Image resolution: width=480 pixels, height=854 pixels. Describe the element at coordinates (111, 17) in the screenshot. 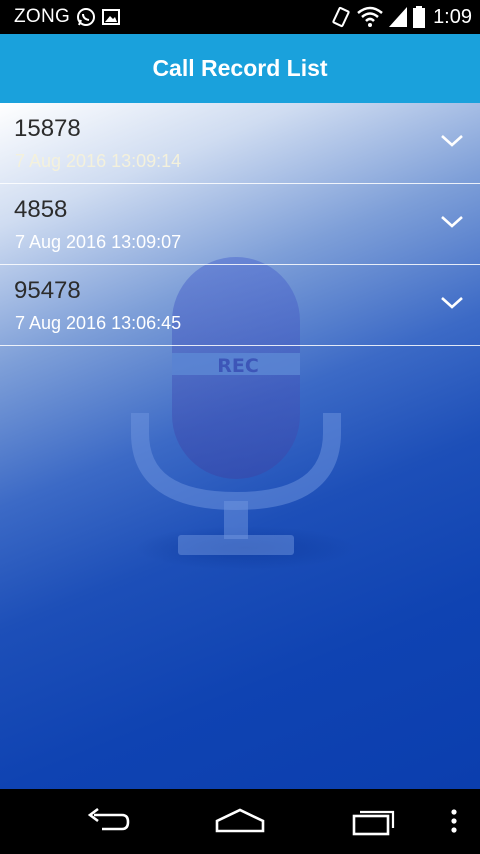

I see `image-notification-icon` at that location.